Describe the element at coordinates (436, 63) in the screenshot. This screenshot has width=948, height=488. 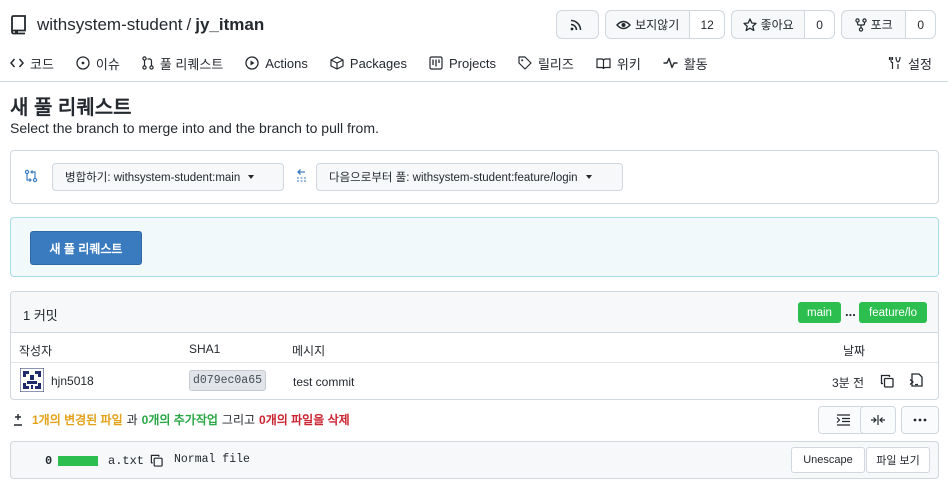
I see `project-icon` at that location.